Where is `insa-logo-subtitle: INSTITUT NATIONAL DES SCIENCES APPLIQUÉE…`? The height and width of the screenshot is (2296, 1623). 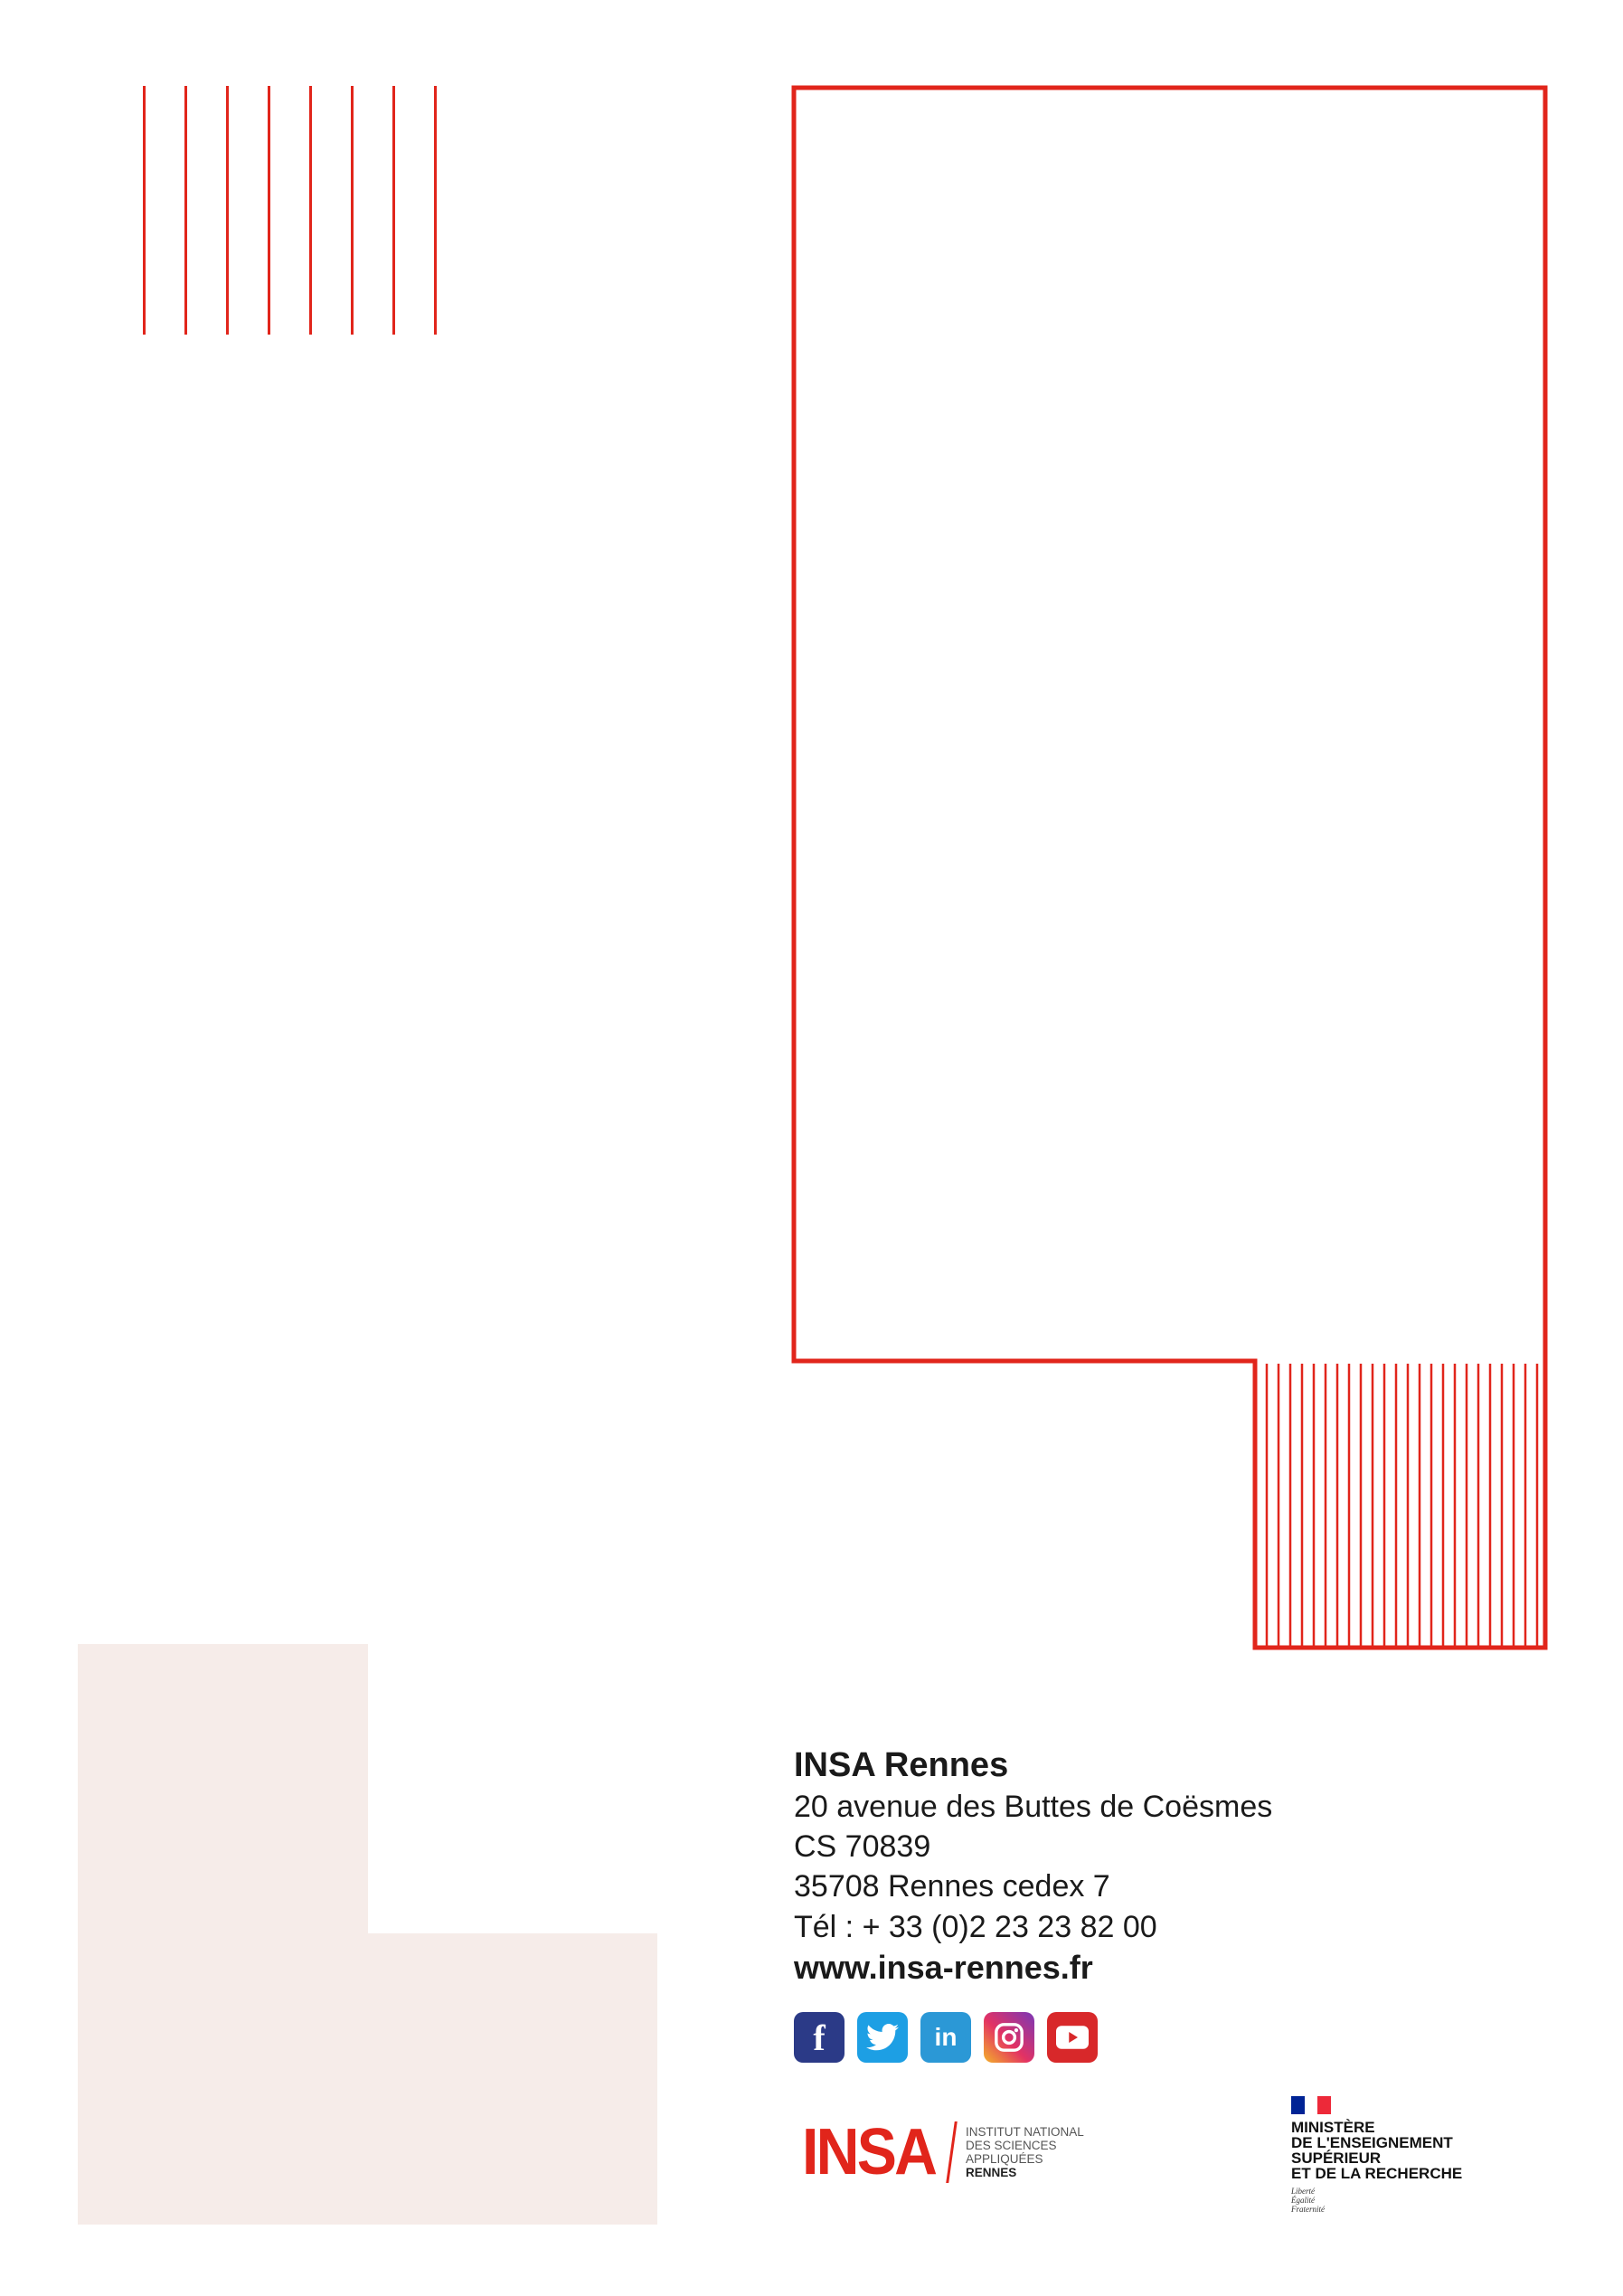 insa-logo-subtitle: INSTITUT NATIONAL DES SCIENCES APPLIQUÉE… is located at coordinates (1025, 2152).